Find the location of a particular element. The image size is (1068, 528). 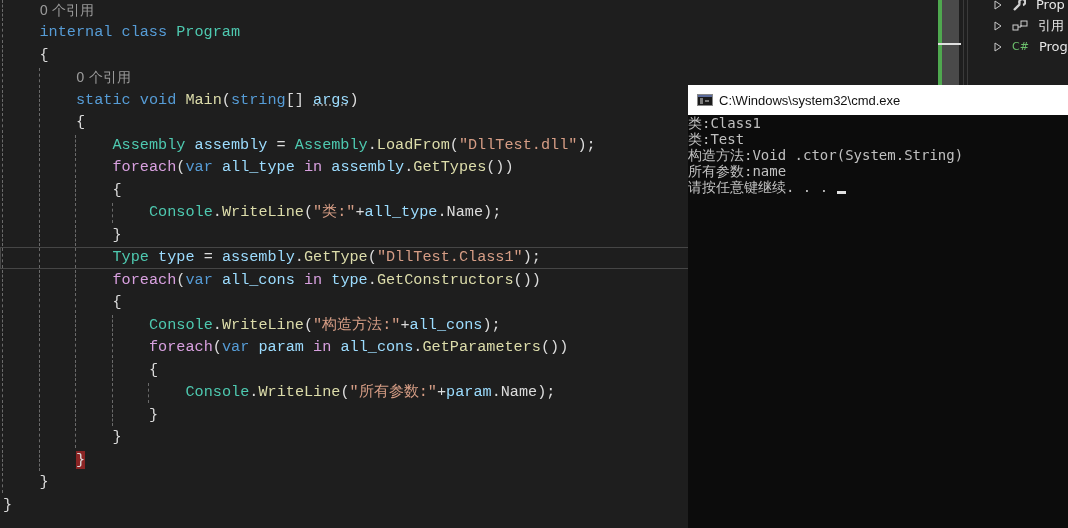

csharp-file-icon: C# is located at coordinates (1020, 46).